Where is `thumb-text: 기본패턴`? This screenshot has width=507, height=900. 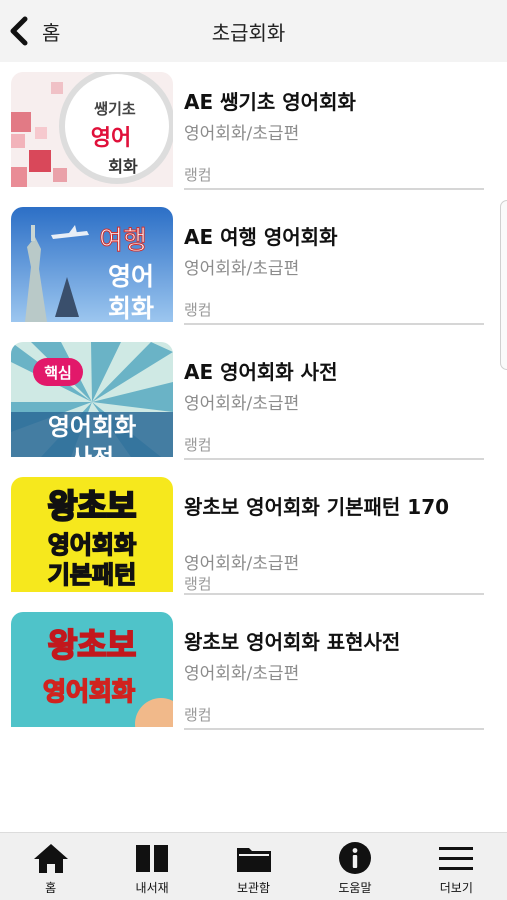
thumb-text: 기본패턴 is located at coordinates (92, 575).